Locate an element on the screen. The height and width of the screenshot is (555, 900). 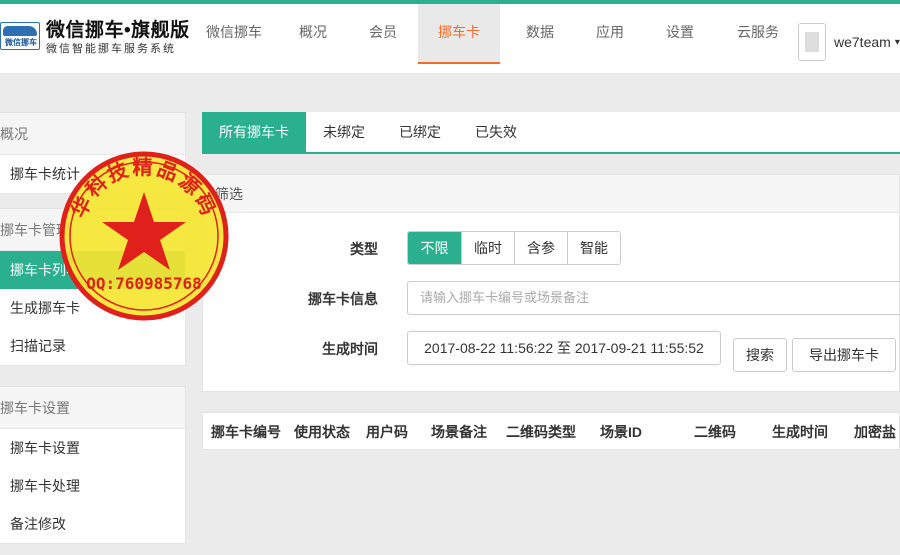
logo-car-icon: 微信挪车 is located at coordinates (20, 36).